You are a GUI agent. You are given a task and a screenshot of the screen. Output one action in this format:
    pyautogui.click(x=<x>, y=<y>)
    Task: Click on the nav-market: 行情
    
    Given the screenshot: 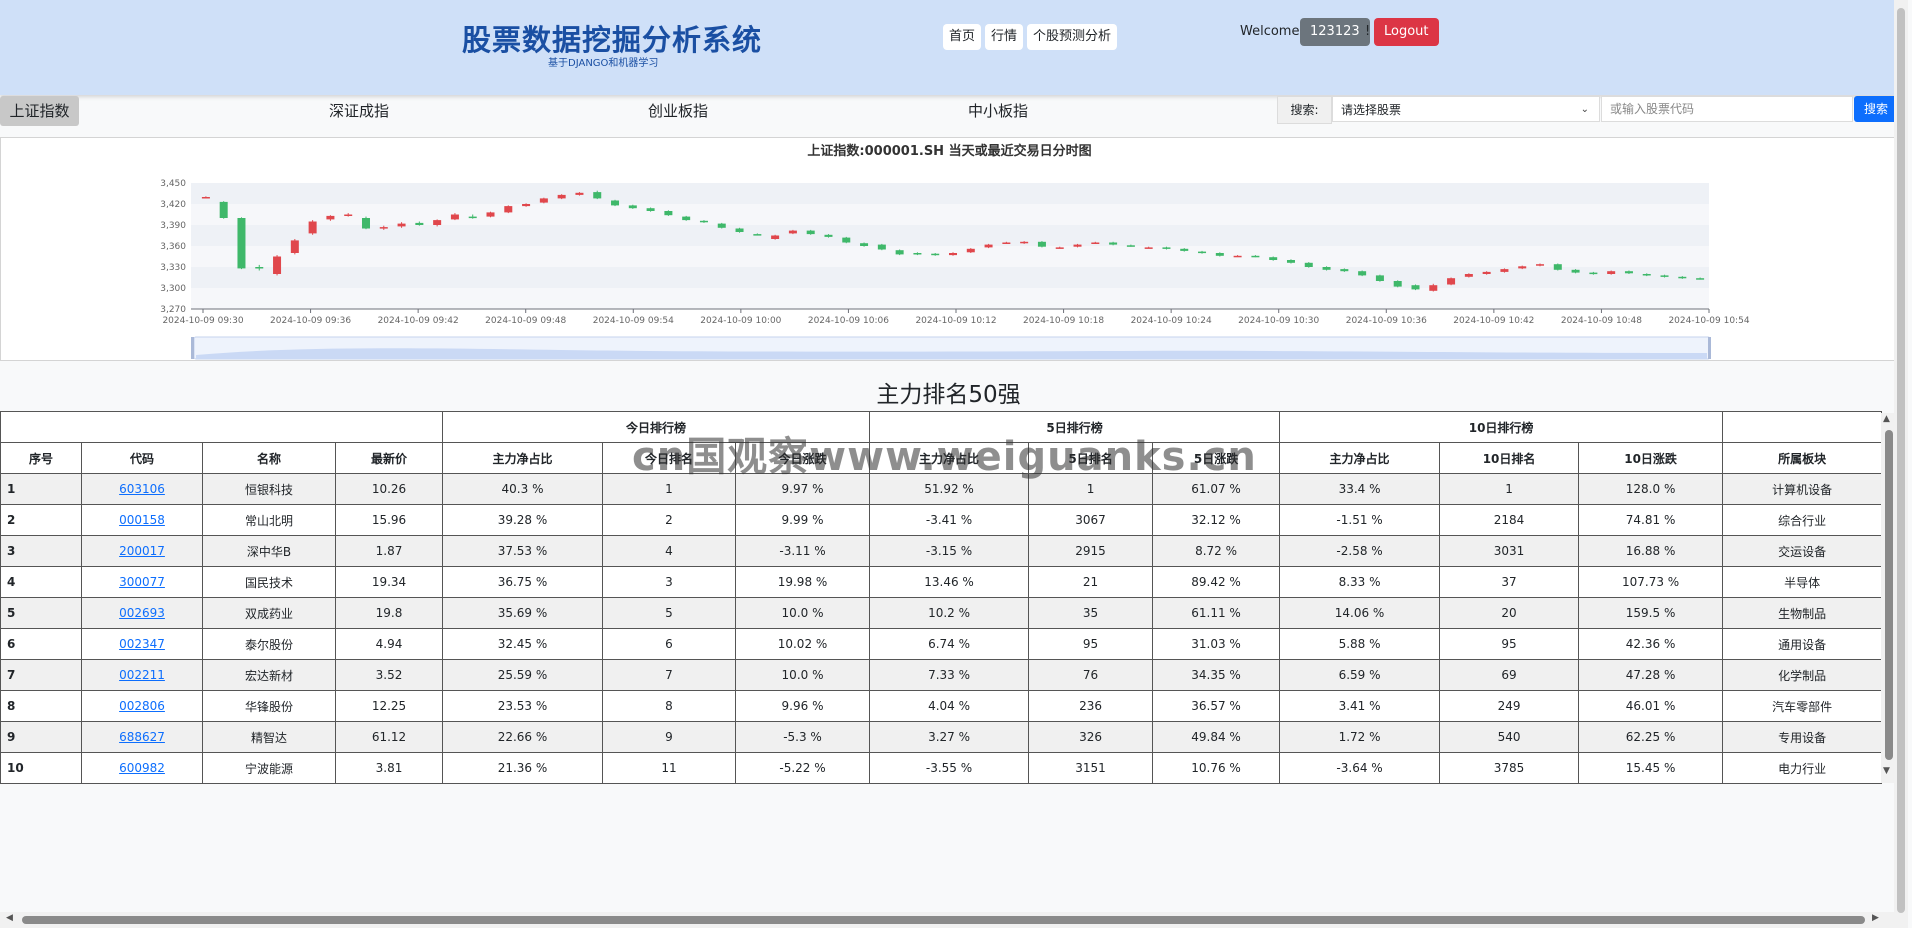 What is the action you would take?
    pyautogui.click(x=1004, y=37)
    